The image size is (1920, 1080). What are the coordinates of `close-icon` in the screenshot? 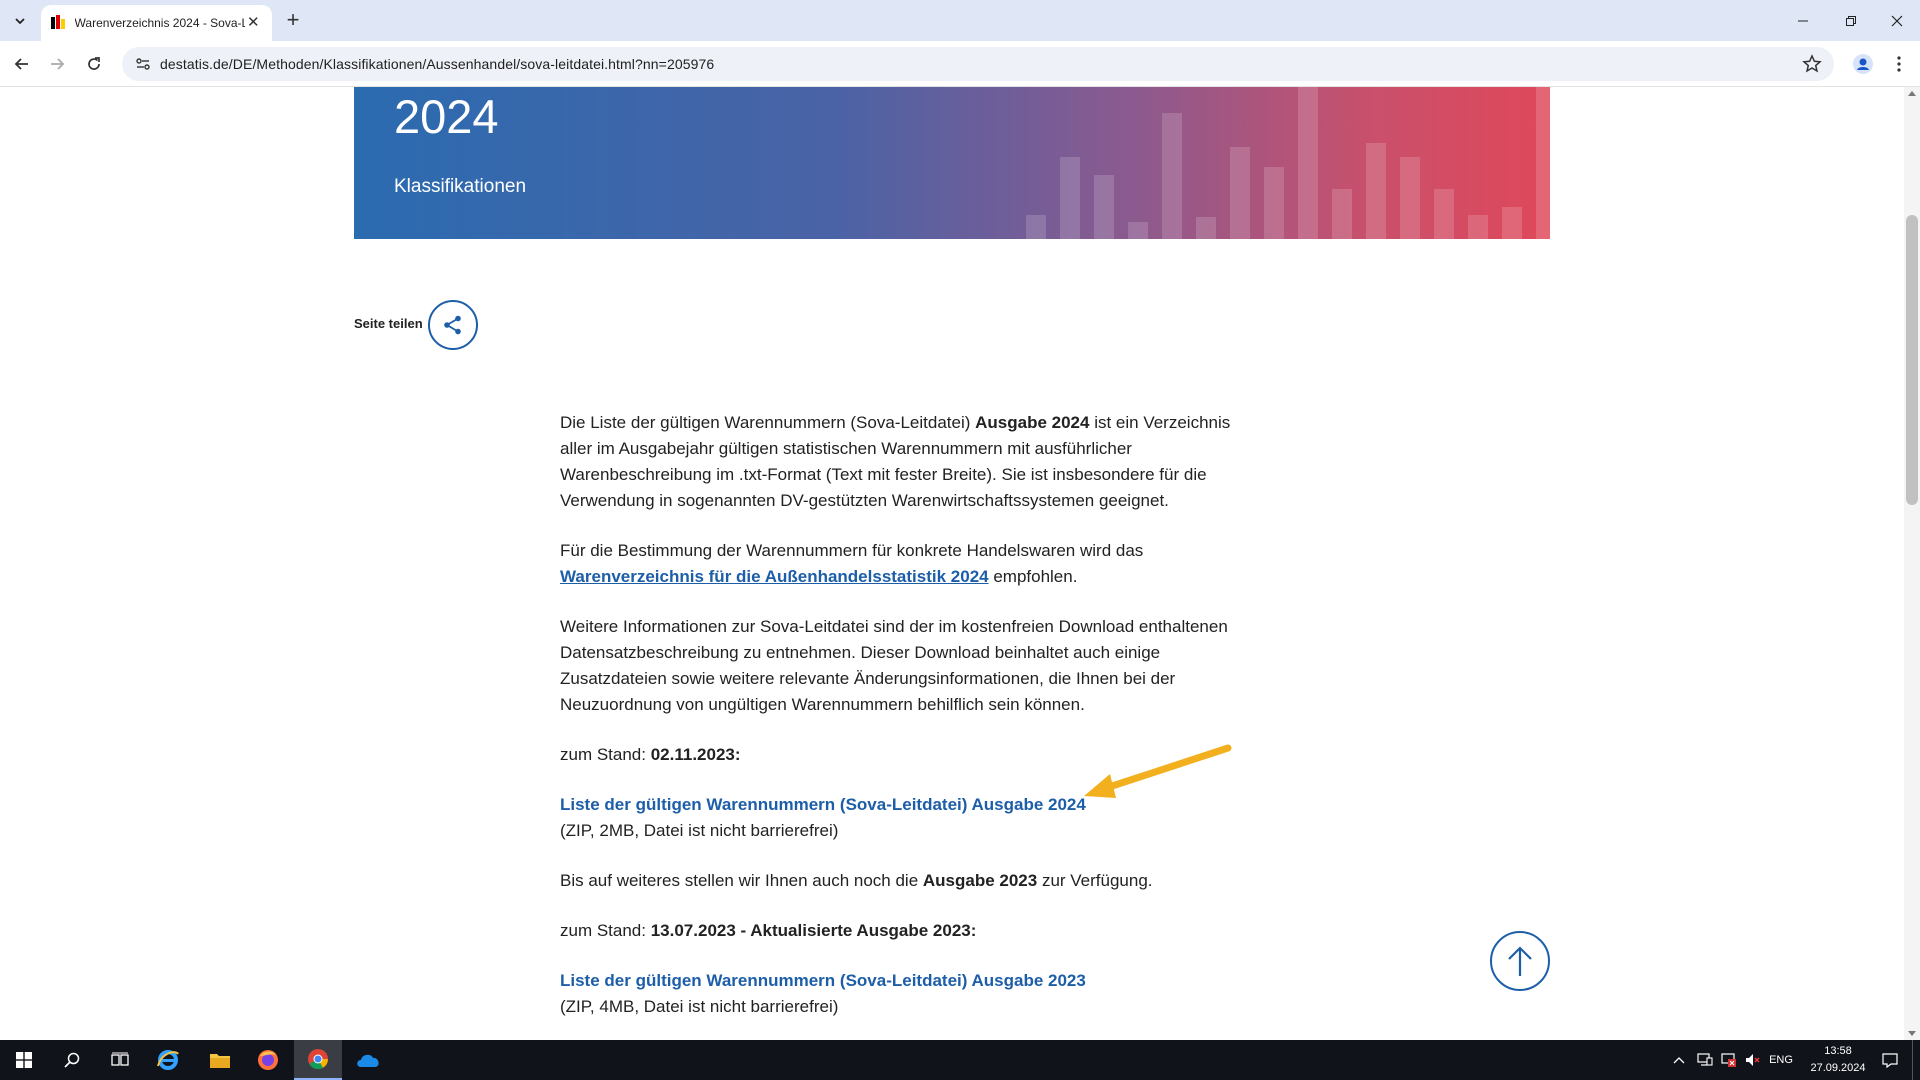 It's located at (1897, 21).